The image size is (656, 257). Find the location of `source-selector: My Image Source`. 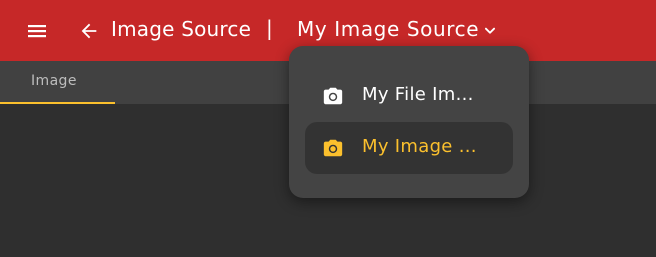

source-selector: My Image Source is located at coordinates (397, 29).